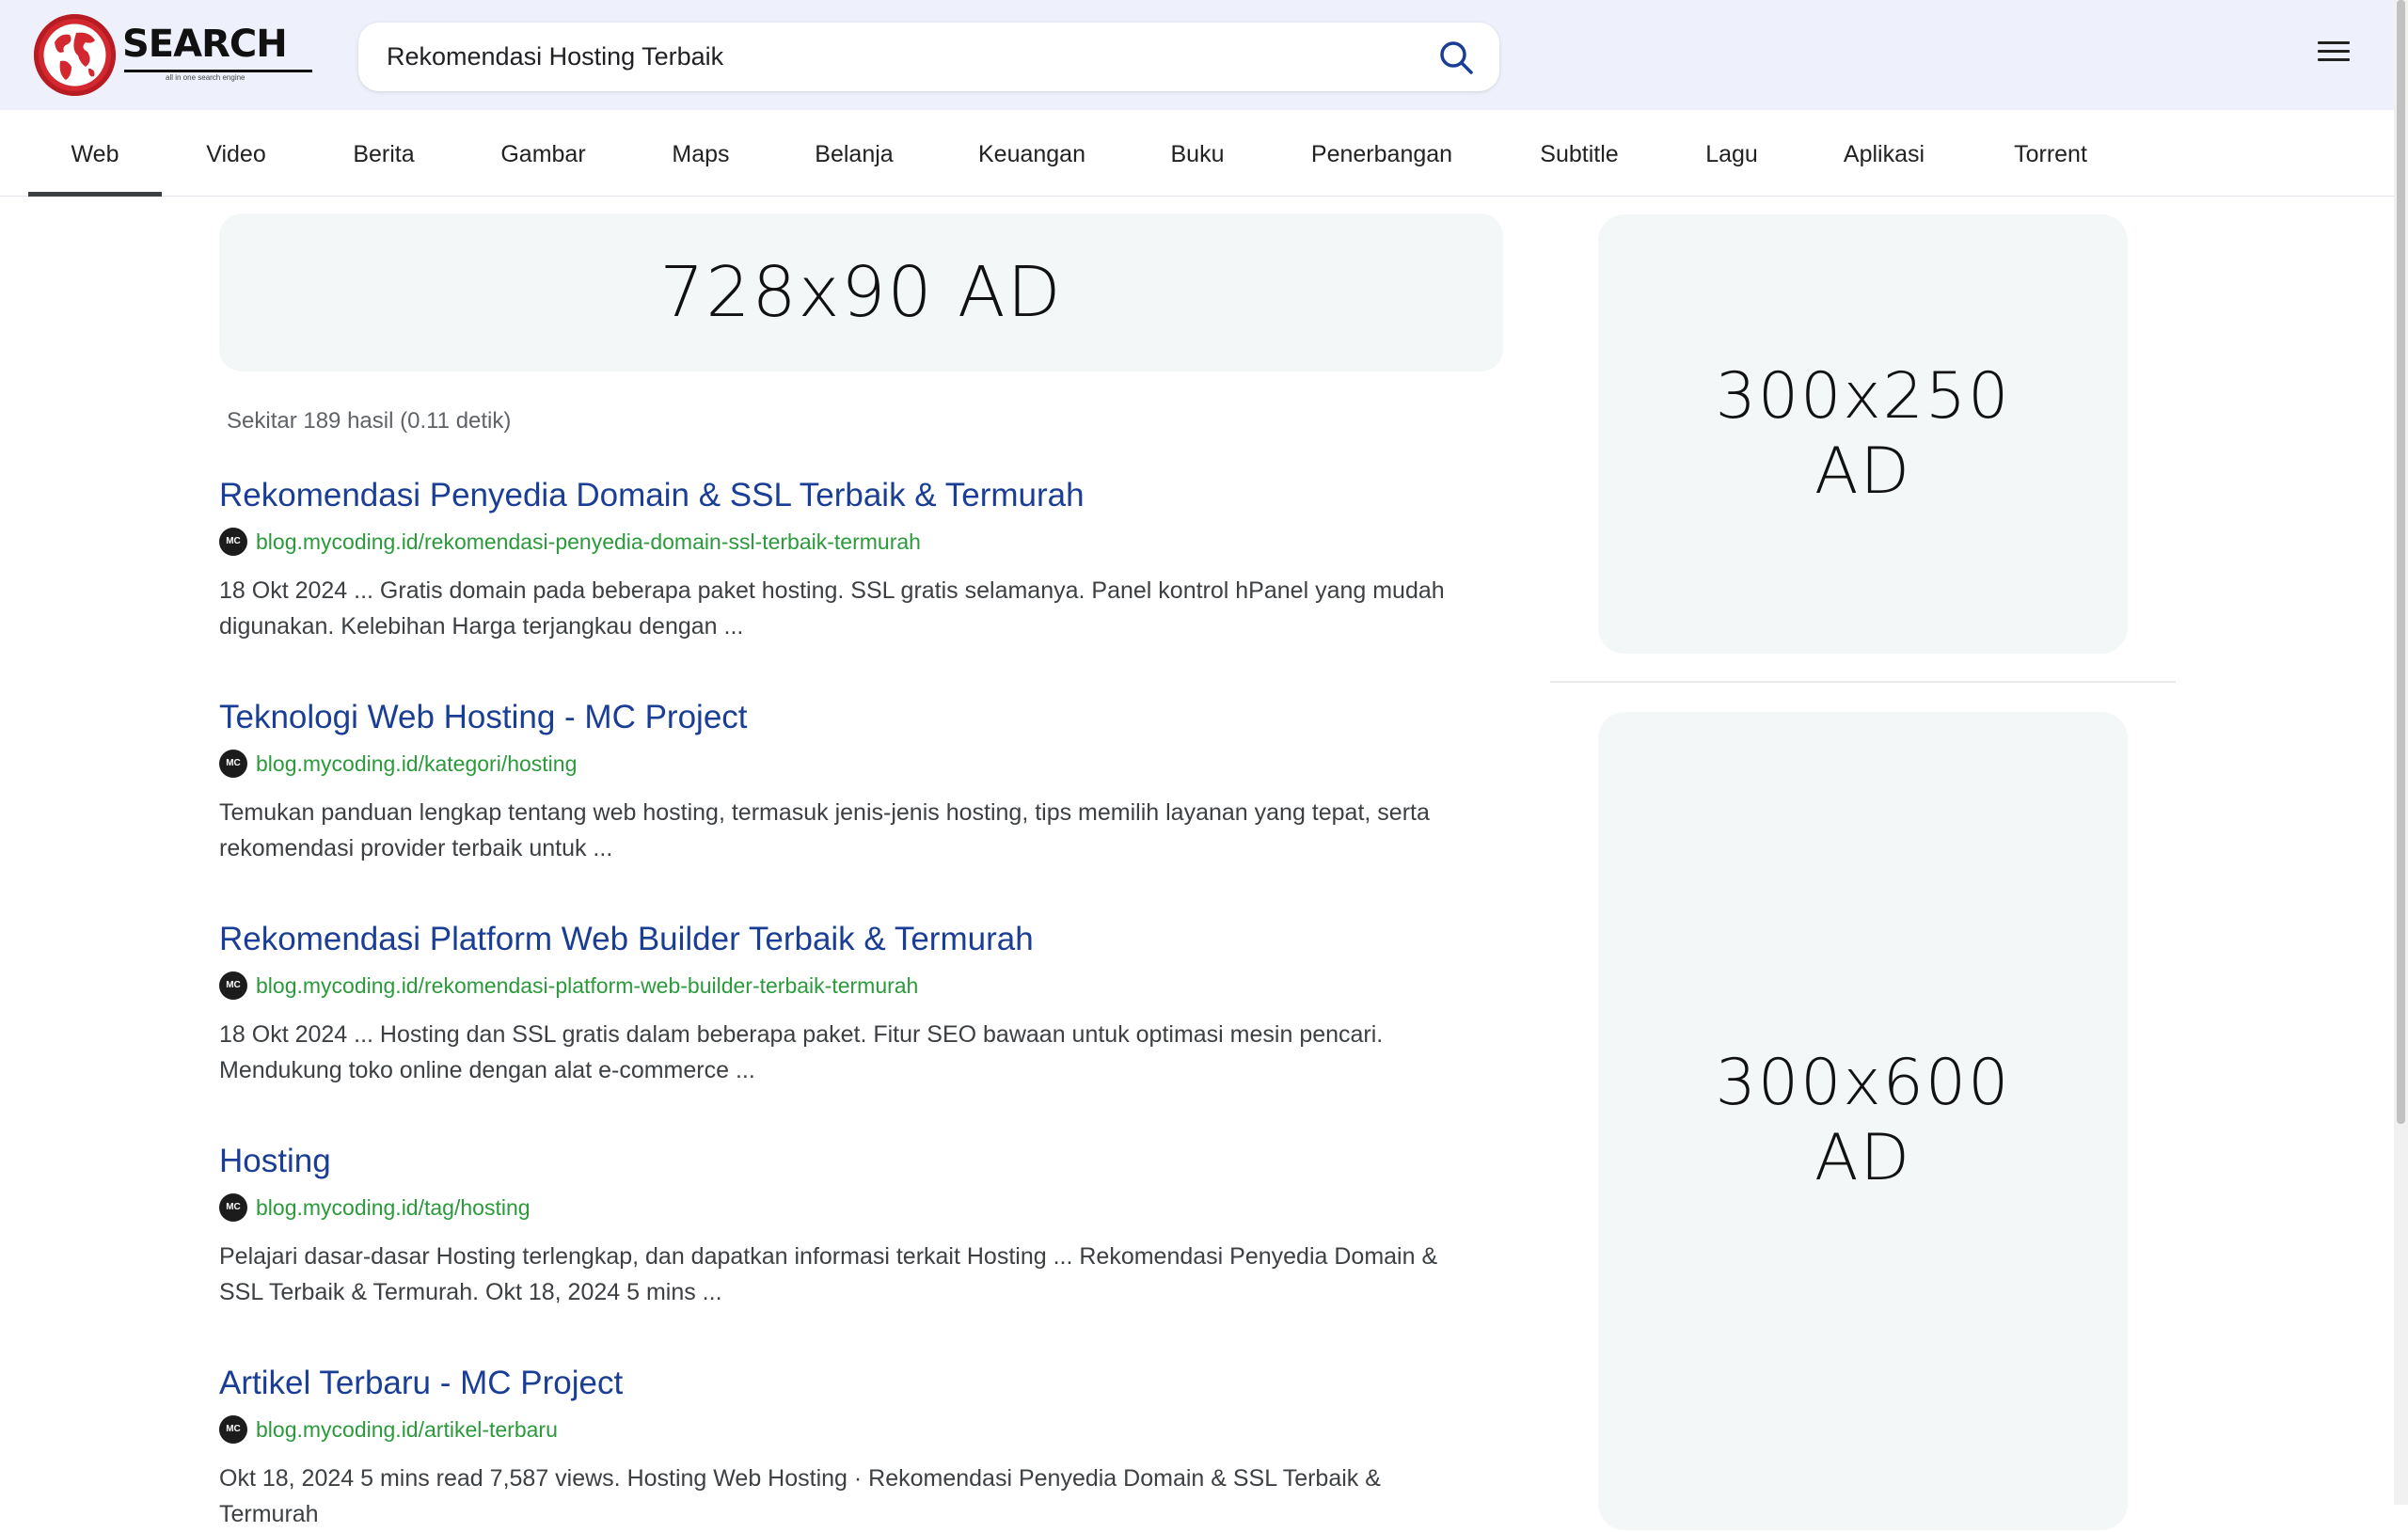 The width and height of the screenshot is (2408, 1532). Describe the element at coordinates (407, 1430) in the screenshot. I see `result-url-link: blog.mycoding.id/artikel-terbaru` at that location.